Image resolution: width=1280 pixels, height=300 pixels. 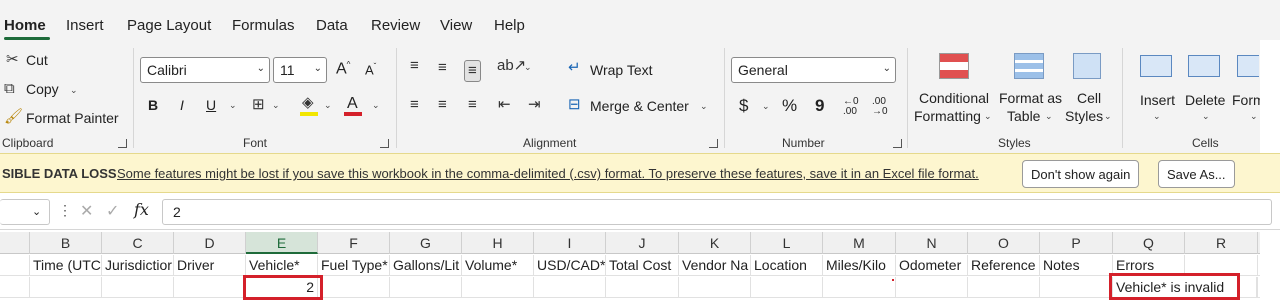 I want to click on data-cell-h, so click(x=498, y=287).